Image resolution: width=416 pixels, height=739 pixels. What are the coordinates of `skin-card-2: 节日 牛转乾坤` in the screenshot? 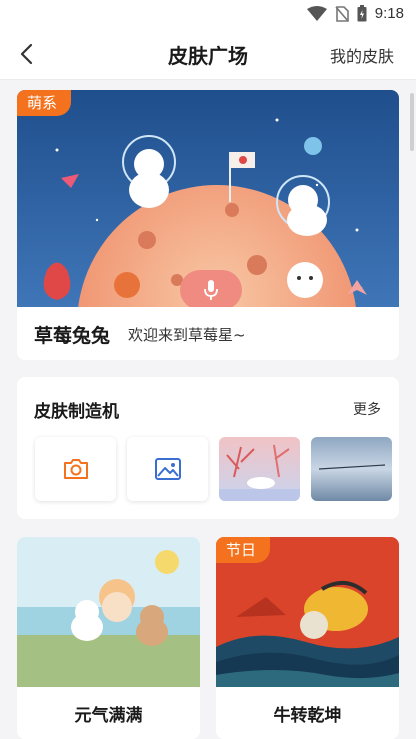 It's located at (307, 638).